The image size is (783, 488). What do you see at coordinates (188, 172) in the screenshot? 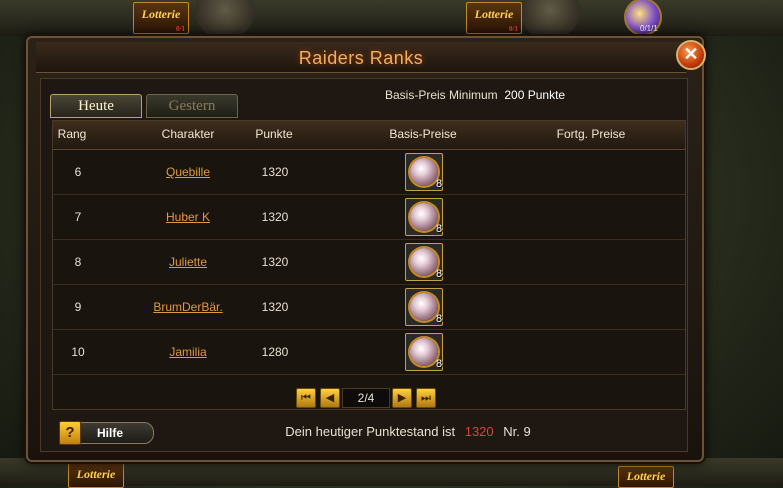
I see `character-link: Quebille` at bounding box center [188, 172].